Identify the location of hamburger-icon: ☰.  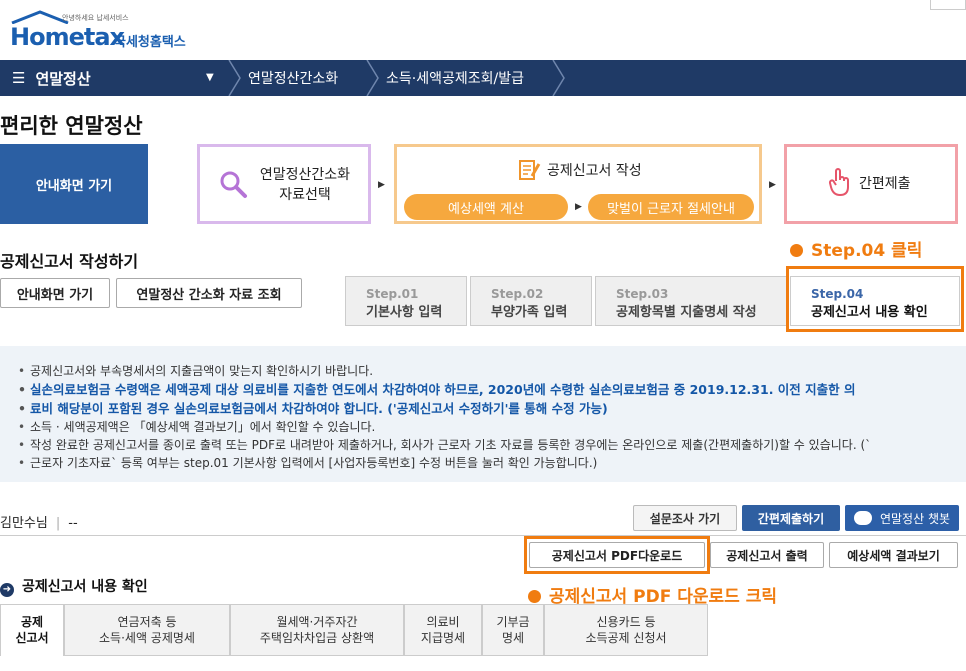
(19, 78).